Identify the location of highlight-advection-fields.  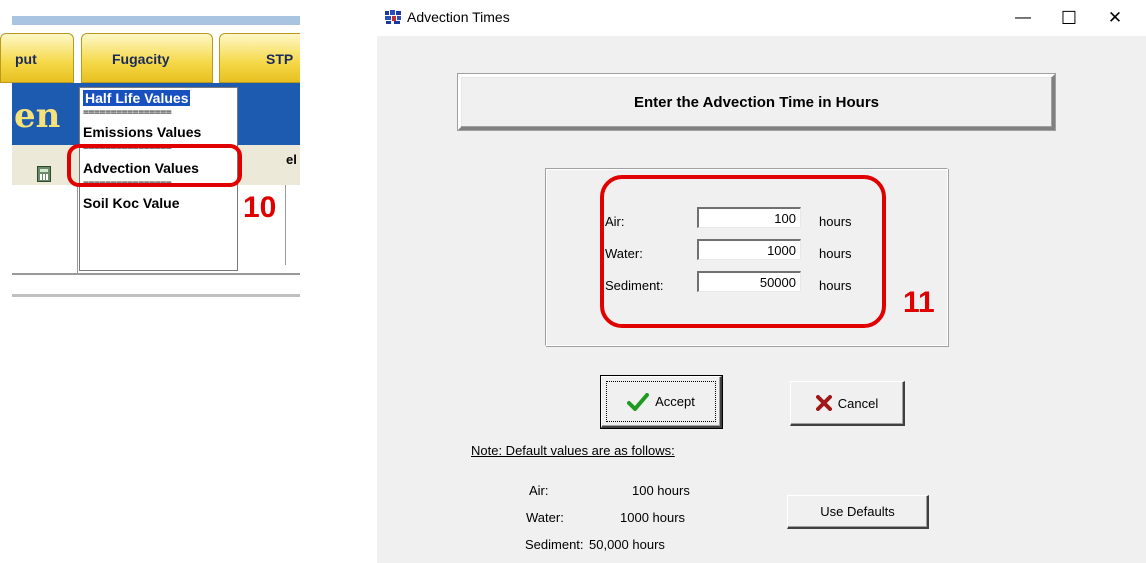
(743, 251).